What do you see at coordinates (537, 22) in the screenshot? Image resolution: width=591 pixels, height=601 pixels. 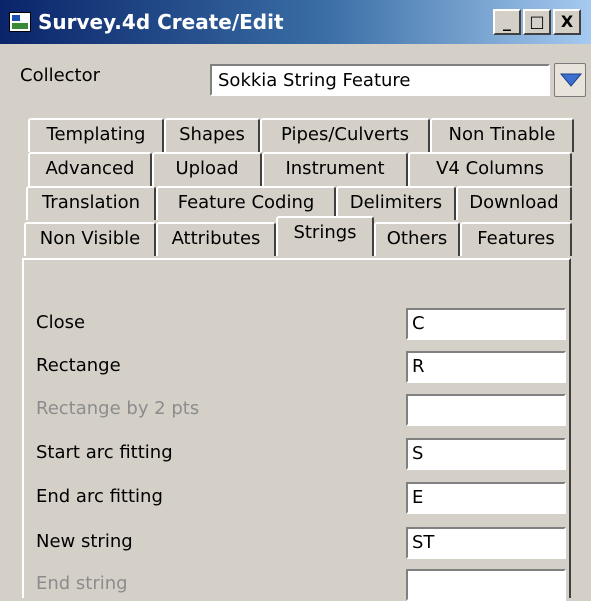 I see `maximize-button: □` at bounding box center [537, 22].